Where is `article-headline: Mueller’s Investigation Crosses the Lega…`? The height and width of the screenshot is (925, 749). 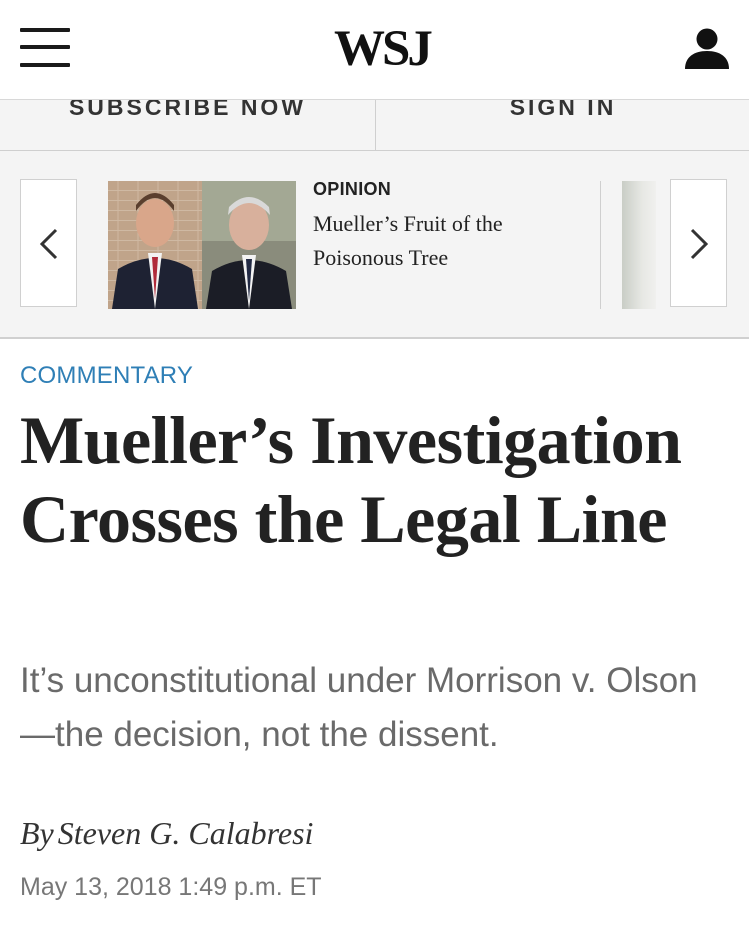 article-headline: Mueller’s Investigation Crosses the Lega… is located at coordinates (351, 479).